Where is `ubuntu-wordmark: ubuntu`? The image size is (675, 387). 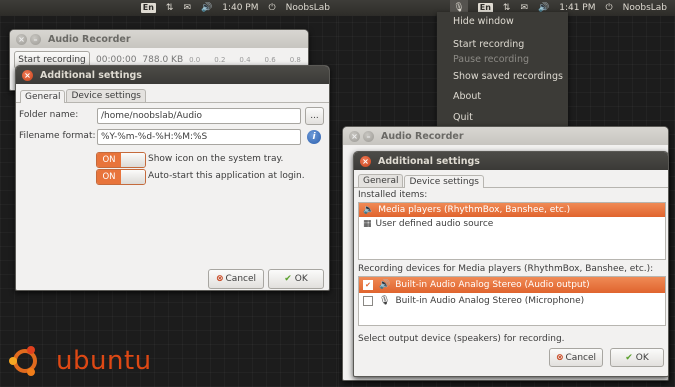 ubuntu-wordmark: ubuntu is located at coordinates (104, 361).